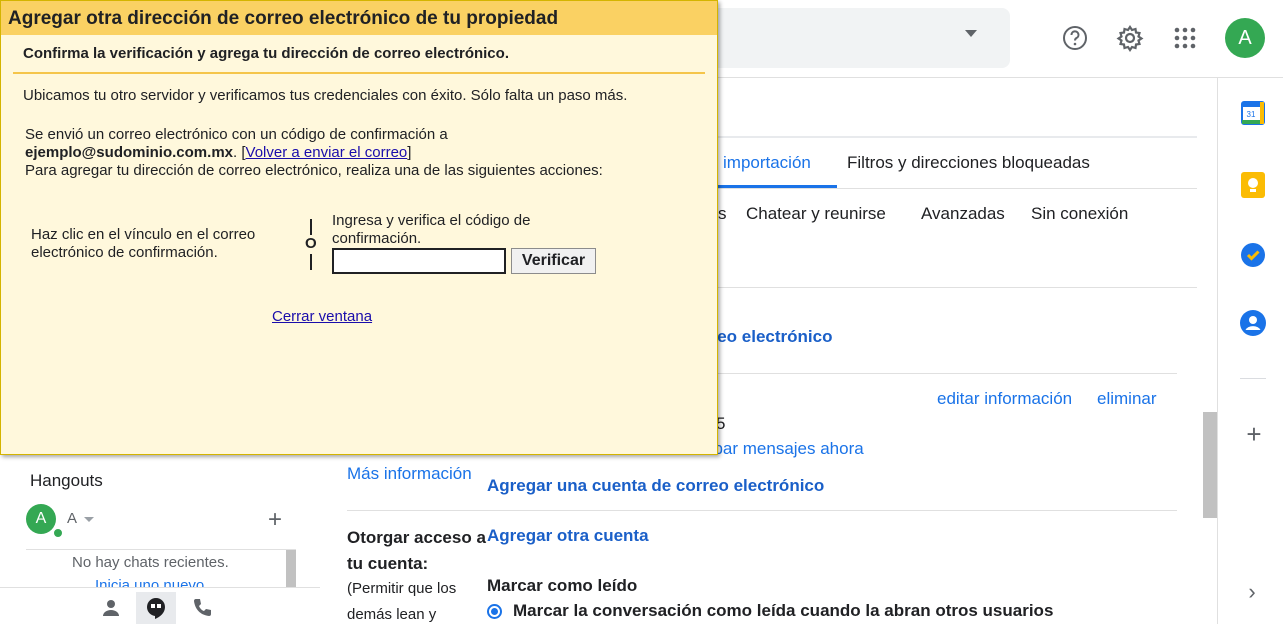 The height and width of the screenshot is (628, 1283). What do you see at coordinates (1079, 214) in the screenshot?
I see `tab-offline: Sin conexión` at bounding box center [1079, 214].